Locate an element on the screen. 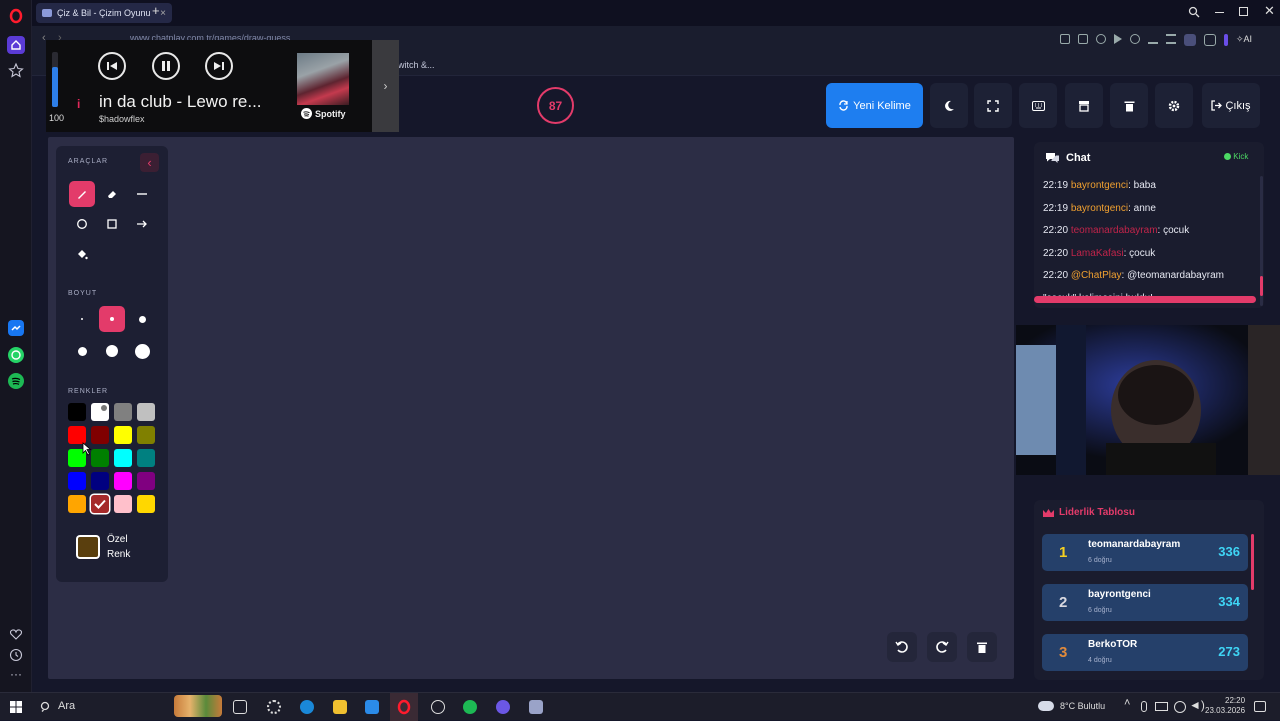 This screenshot has width=1280, height=721. logout-button: Çıkış is located at coordinates (1231, 105).